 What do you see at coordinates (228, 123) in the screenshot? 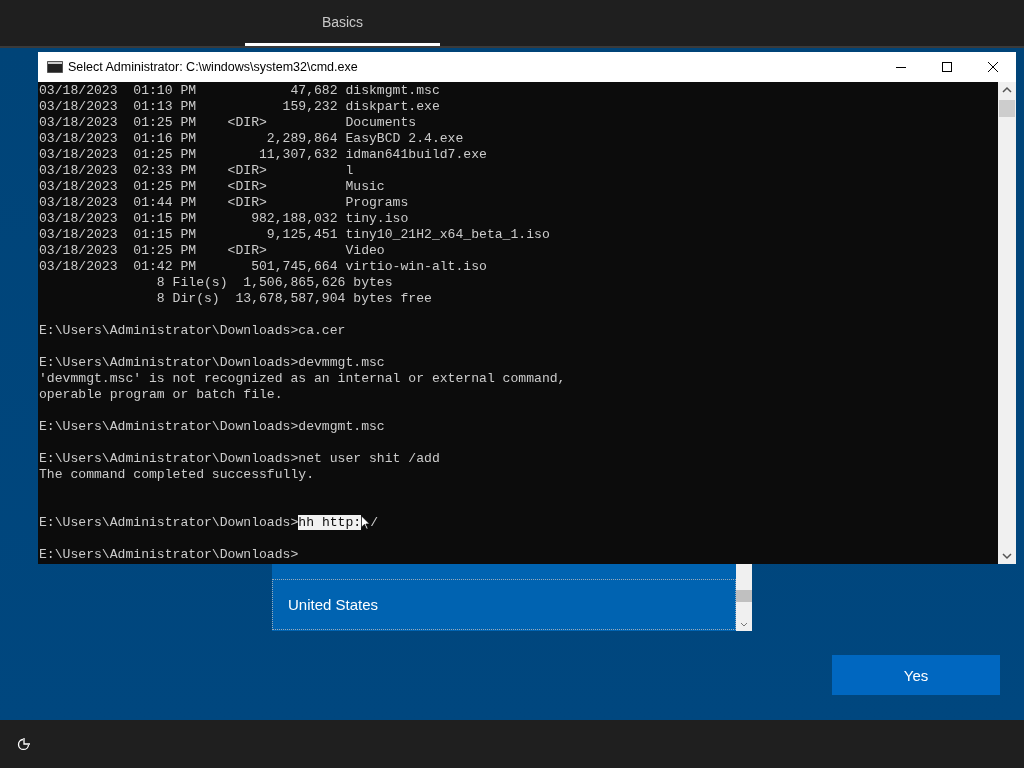
I see `console-line: 03/18/2023 01:25 PM <DIR> Documents` at bounding box center [228, 123].